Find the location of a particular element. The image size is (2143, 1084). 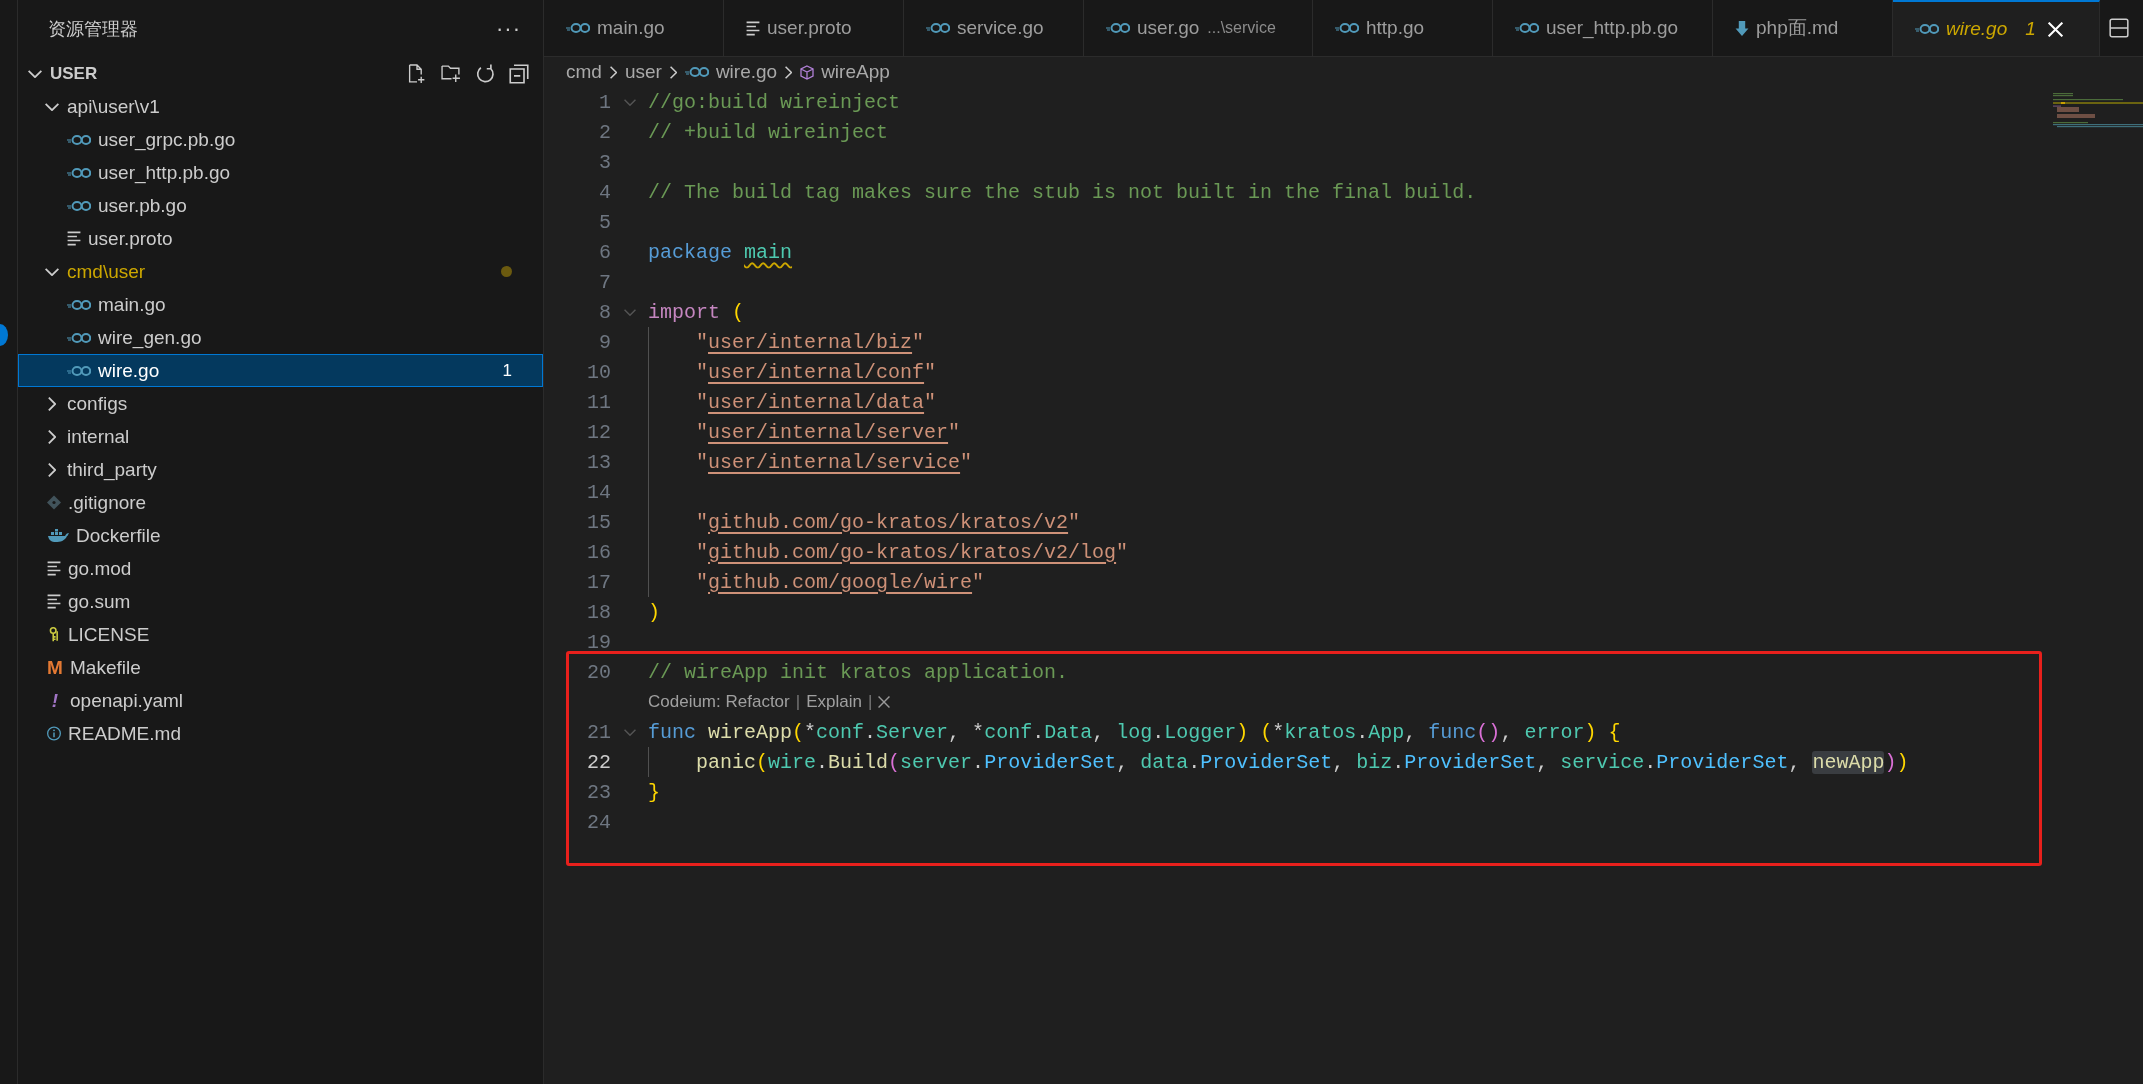

tab-title: service.go is located at coordinates (1000, 28).